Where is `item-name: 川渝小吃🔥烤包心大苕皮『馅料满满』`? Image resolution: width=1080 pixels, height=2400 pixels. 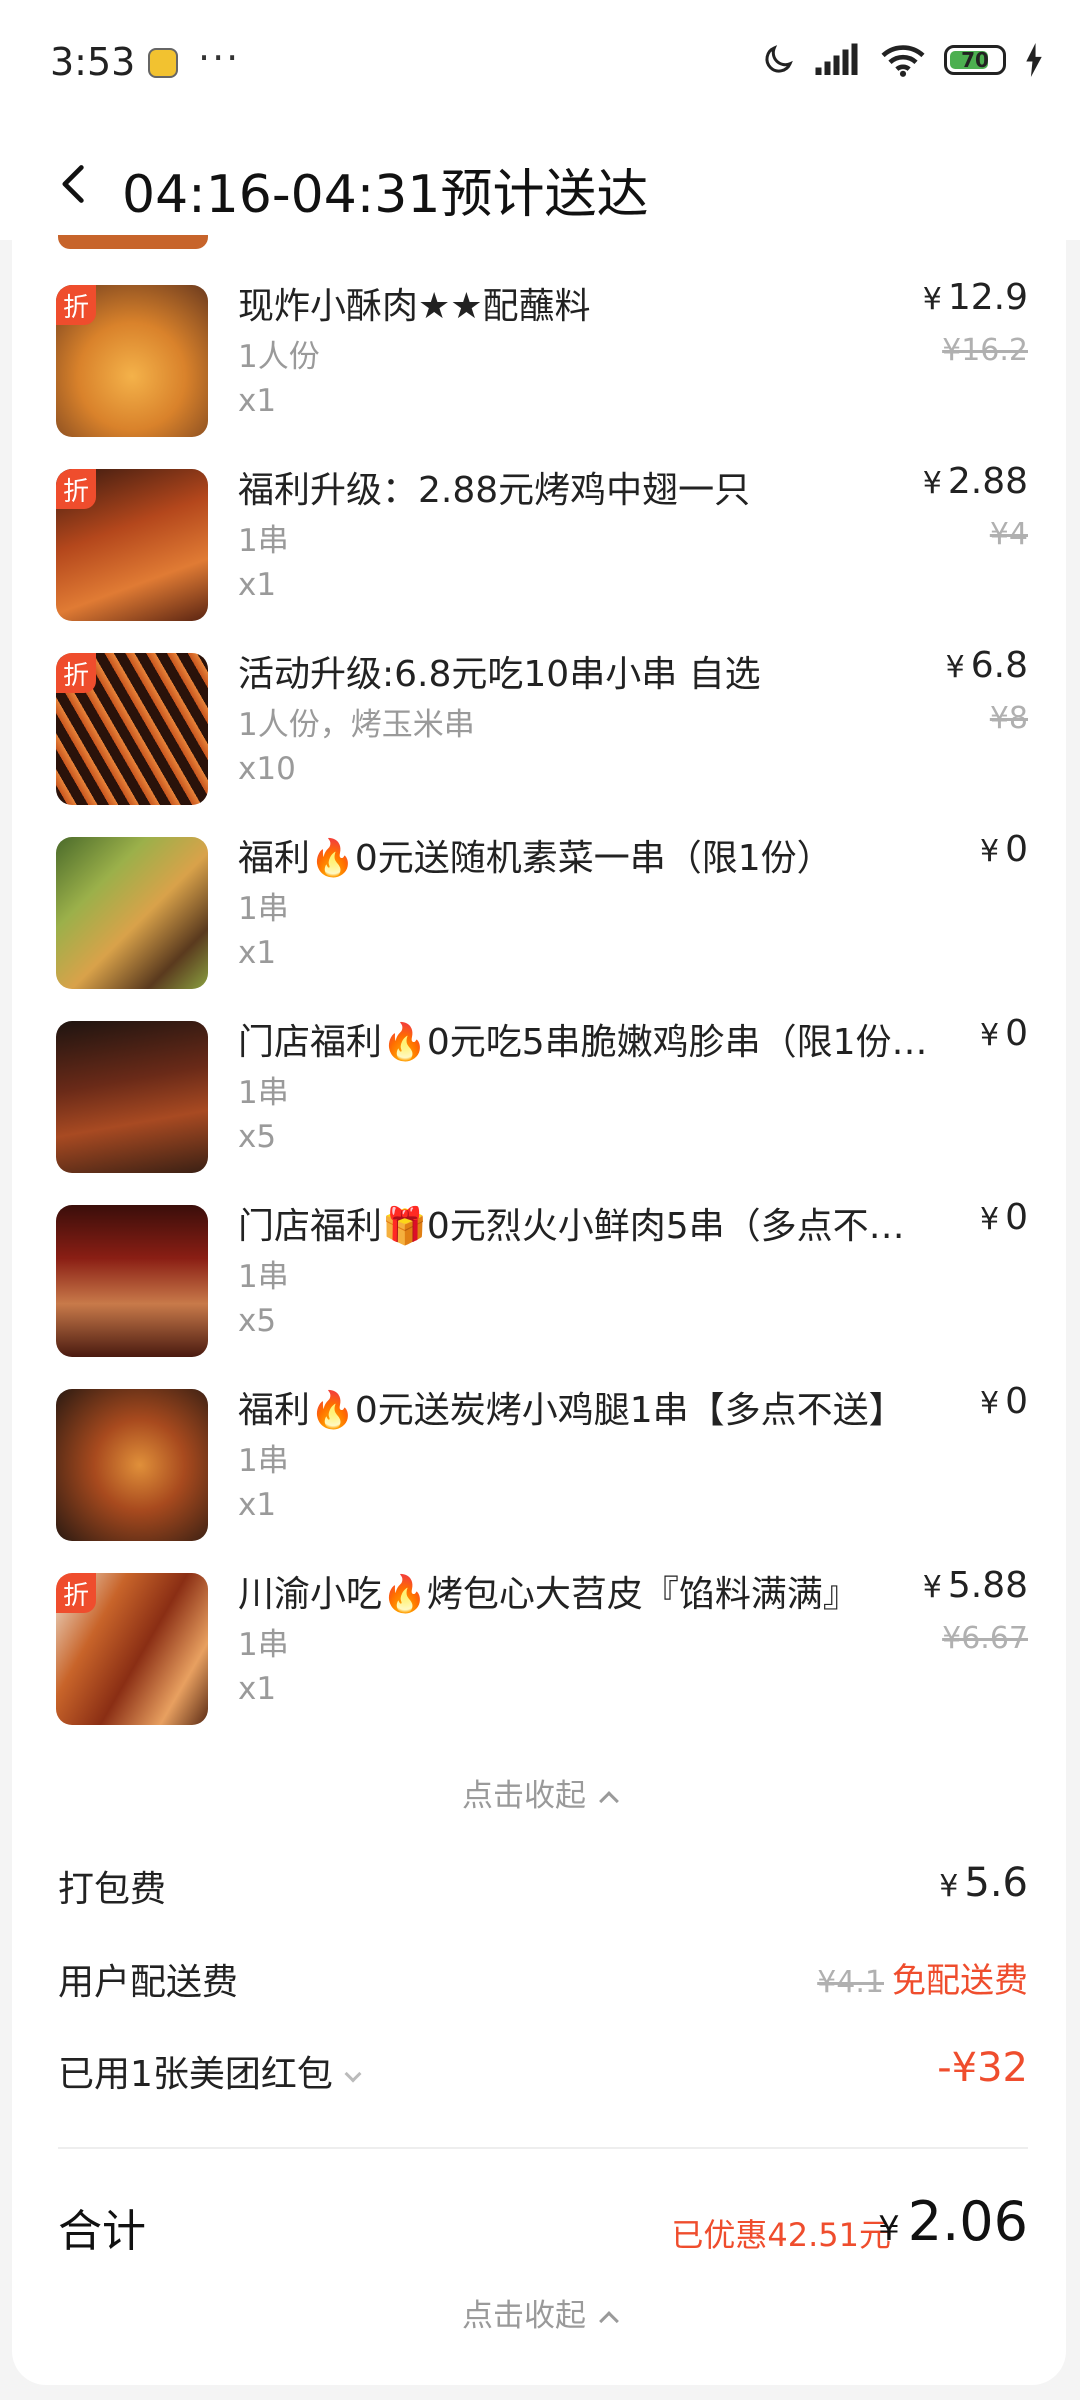
item-name: 川渝小吃🔥烤包心大苕皮『馅料满满』 is located at coordinates (548, 1594).